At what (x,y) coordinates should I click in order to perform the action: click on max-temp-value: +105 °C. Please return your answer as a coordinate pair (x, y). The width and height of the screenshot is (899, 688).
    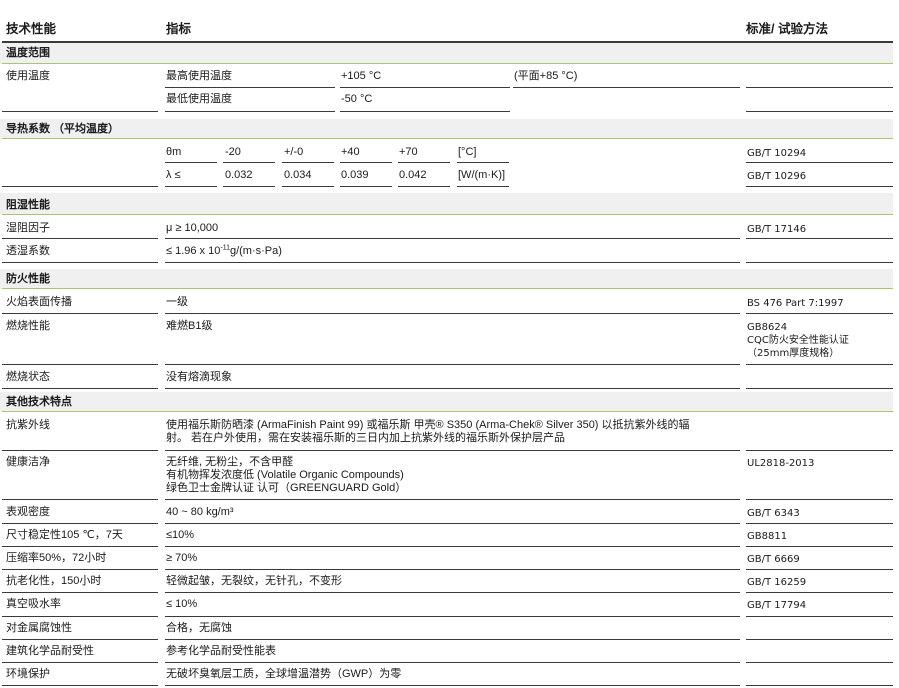
    Looking at the image, I should click on (361, 76).